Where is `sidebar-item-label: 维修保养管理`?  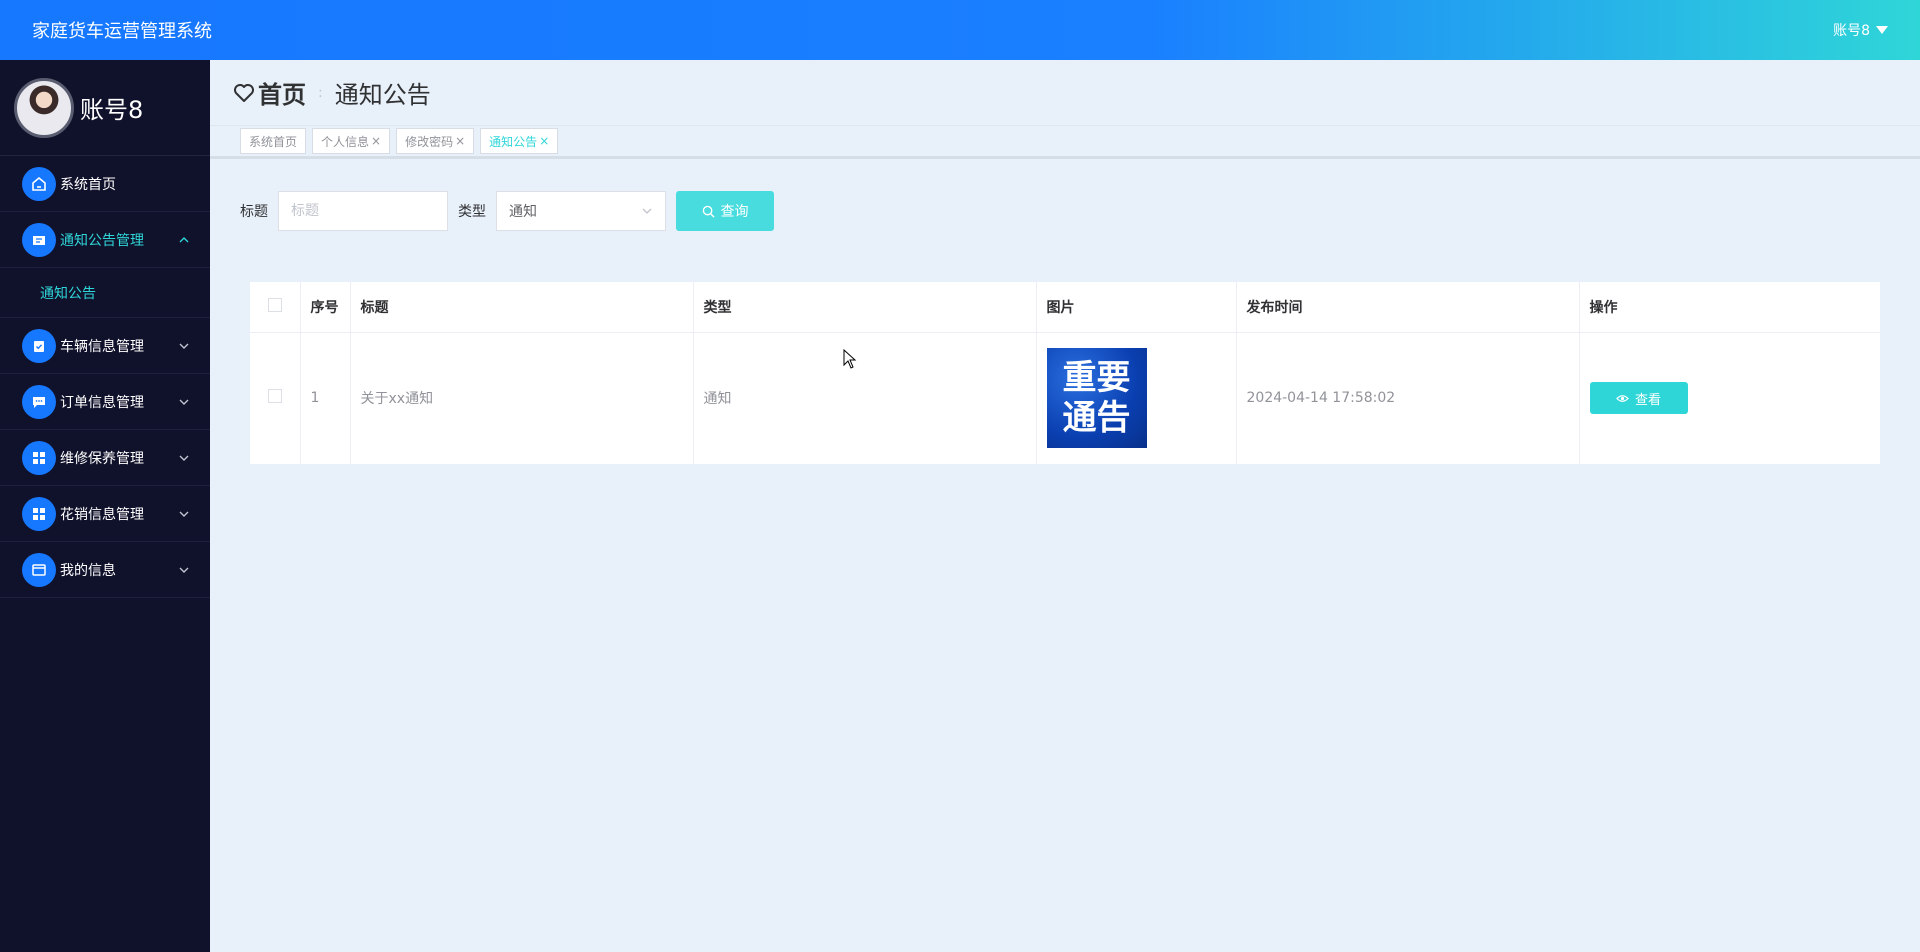
sidebar-item-label: 维修保养管理 is located at coordinates (102, 458).